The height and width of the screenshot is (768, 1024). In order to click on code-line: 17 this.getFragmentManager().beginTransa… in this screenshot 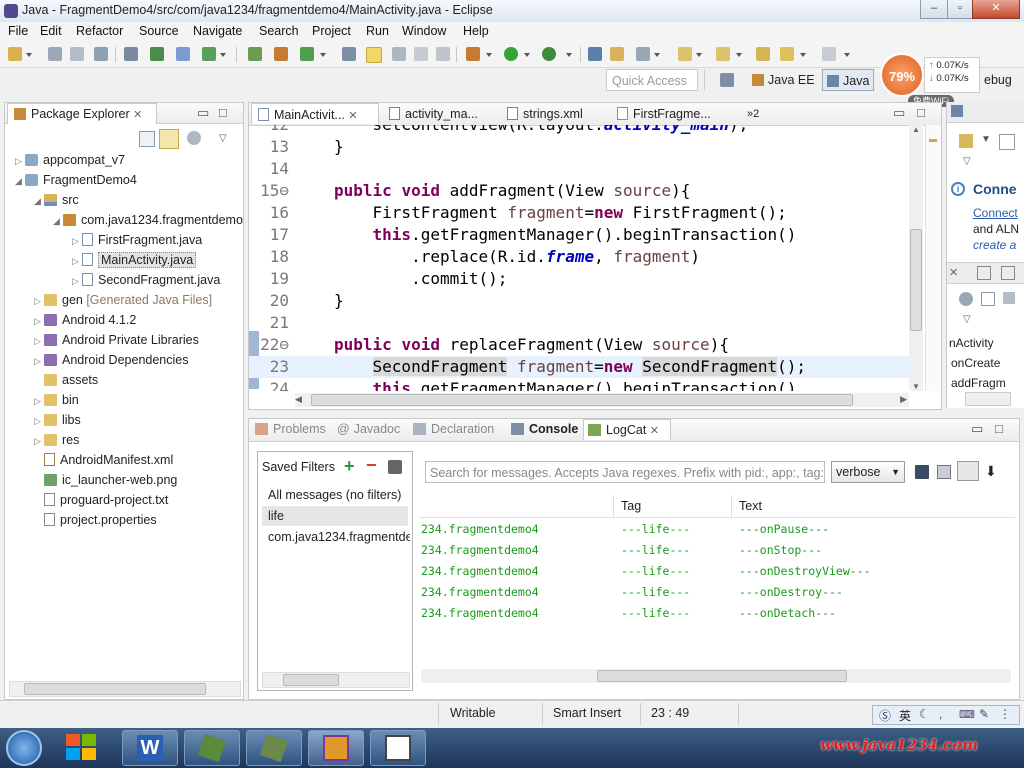, I will do `click(579, 235)`.